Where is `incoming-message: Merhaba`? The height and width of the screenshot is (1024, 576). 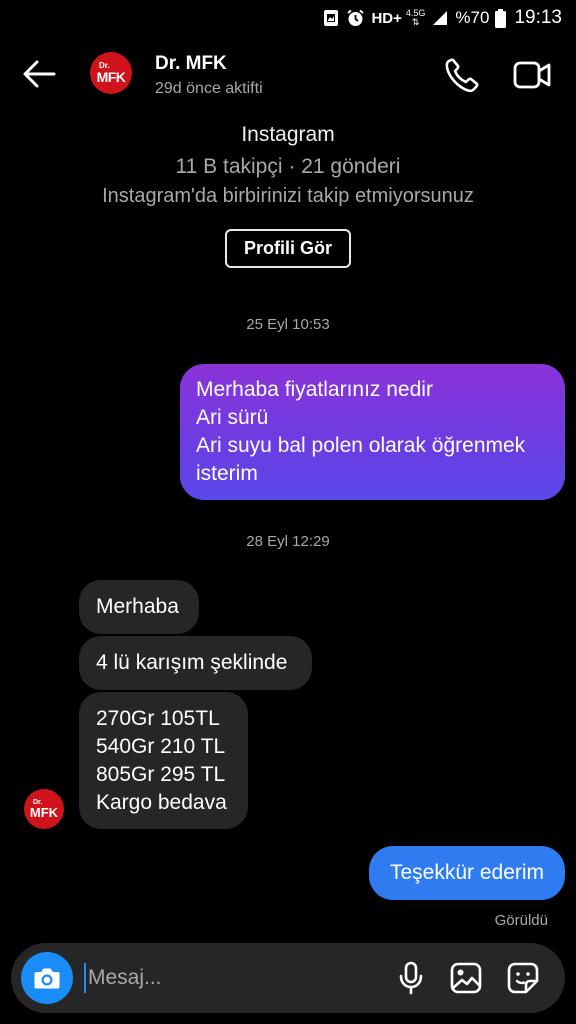
incoming-message: Merhaba is located at coordinates (139, 607).